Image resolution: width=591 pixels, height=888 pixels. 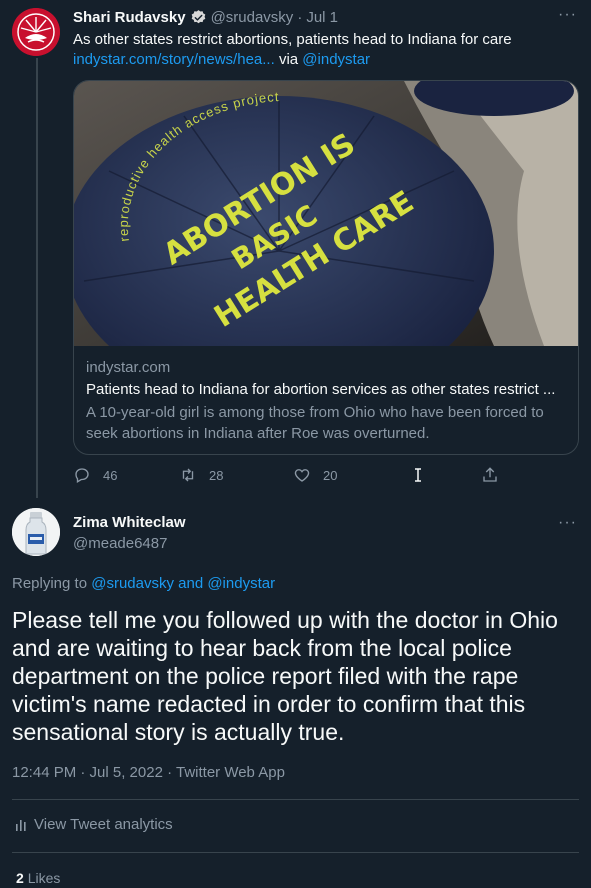 I want to click on share-button, so click(x=496, y=475).